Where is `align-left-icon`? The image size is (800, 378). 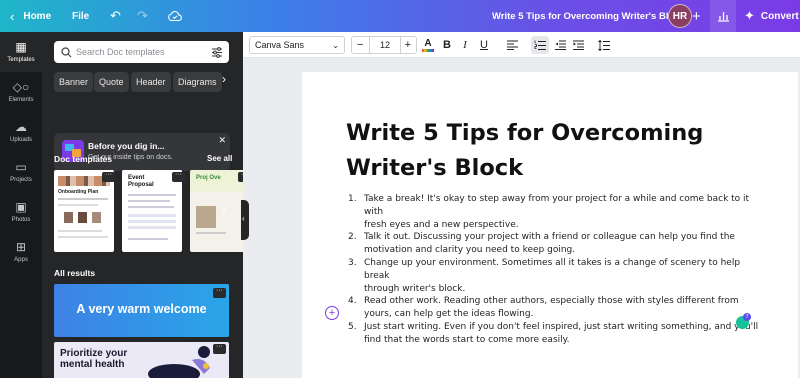 align-left-icon is located at coordinates (512, 45).